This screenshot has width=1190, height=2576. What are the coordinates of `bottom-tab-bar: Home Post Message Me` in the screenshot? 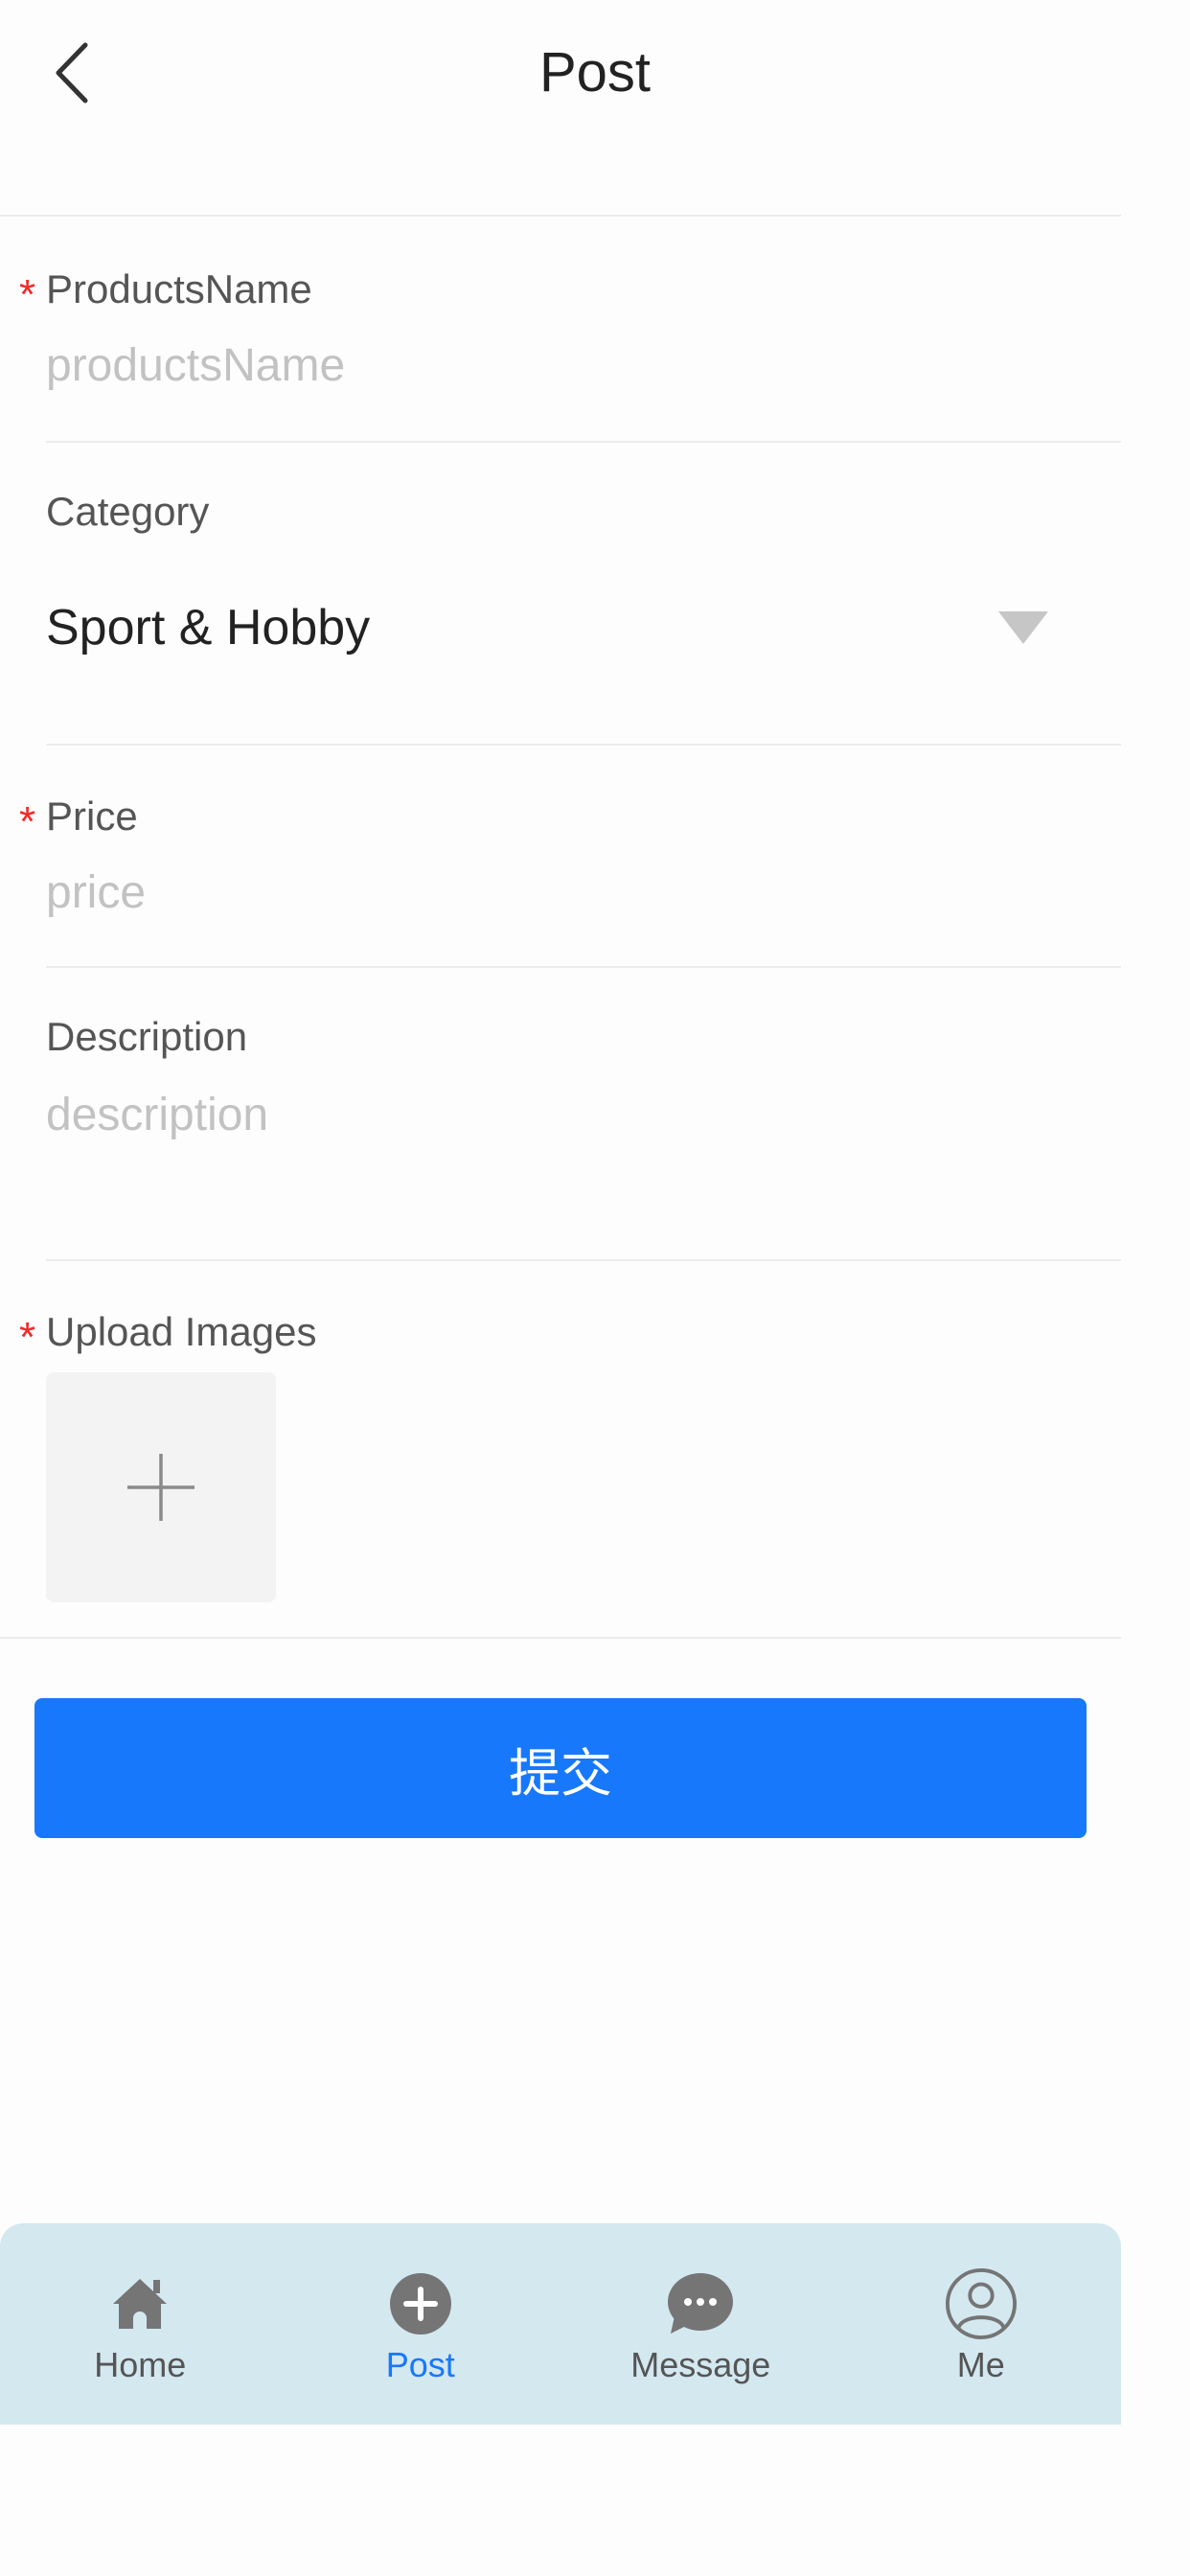 It's located at (560, 2324).